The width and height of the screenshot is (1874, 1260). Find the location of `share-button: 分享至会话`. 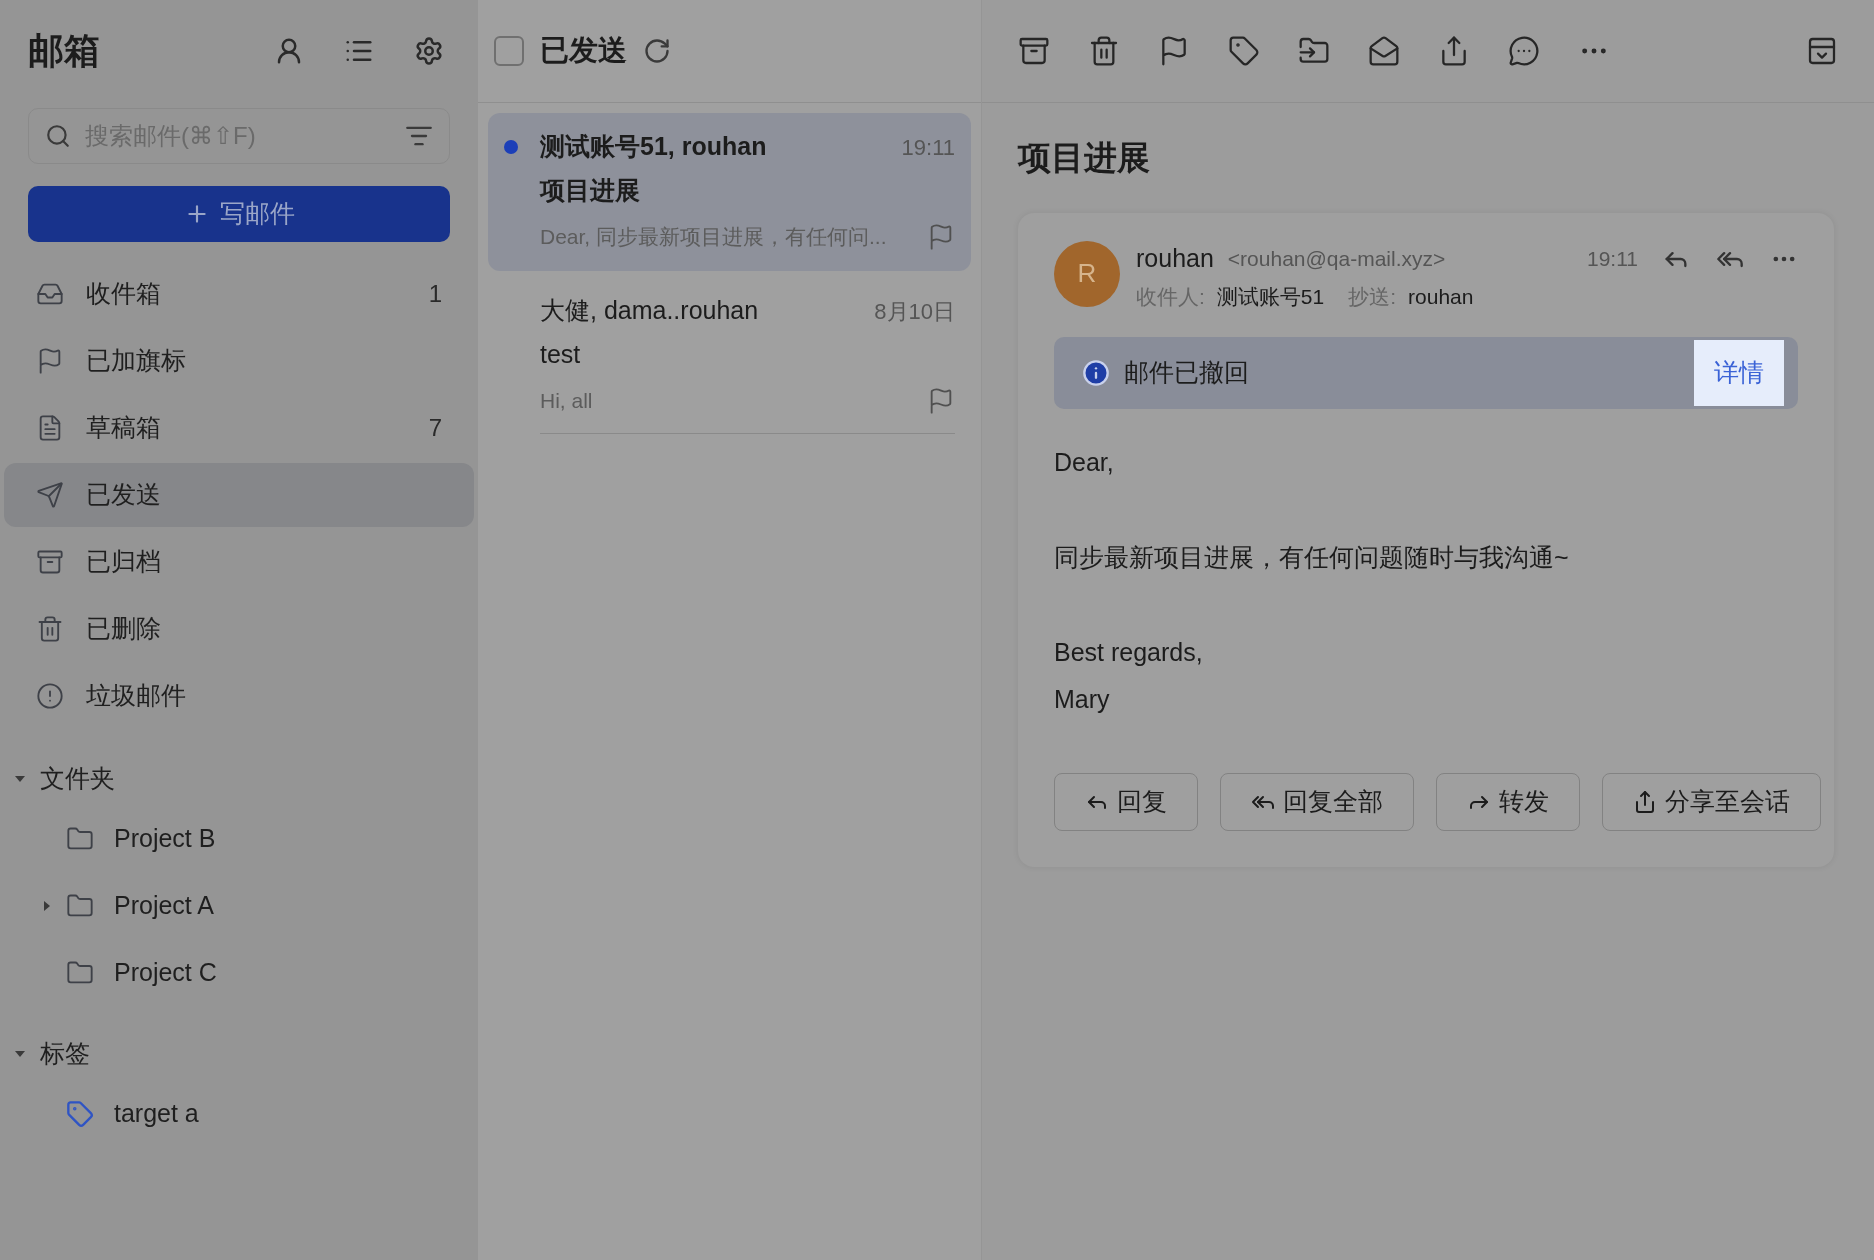

share-button: 分享至会话 is located at coordinates (1711, 801).